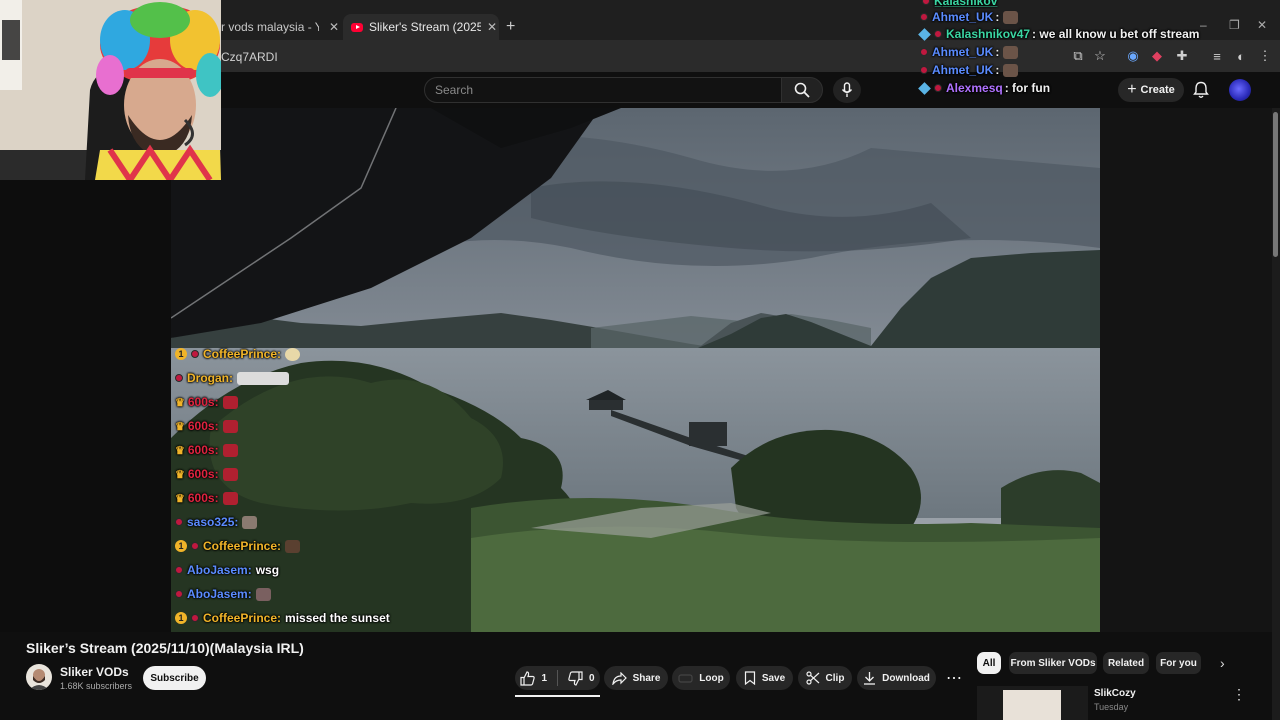 The width and height of the screenshot is (1280, 720). I want to click on clip-button: Clip, so click(825, 678).